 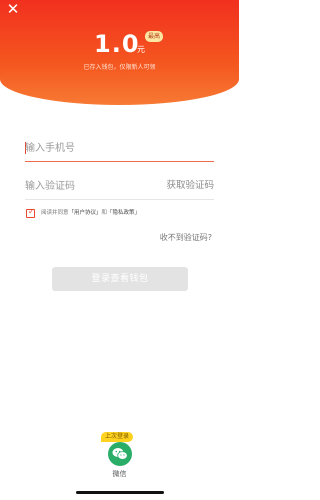 What do you see at coordinates (90, 148) in the screenshot?
I see `phone-input` at bounding box center [90, 148].